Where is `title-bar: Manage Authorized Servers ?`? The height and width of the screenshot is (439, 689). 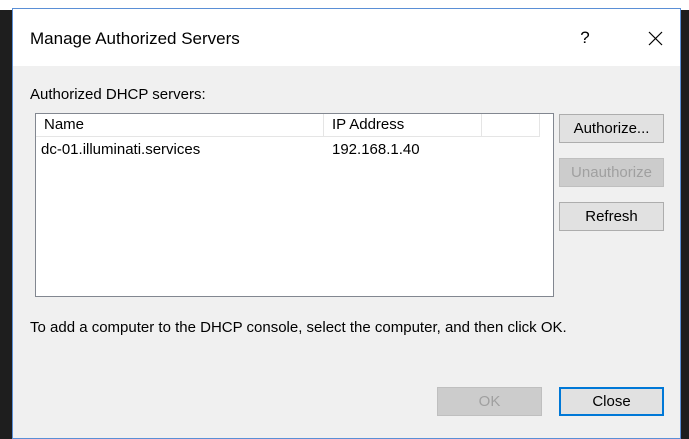
title-bar: Manage Authorized Servers ? is located at coordinates (346, 37).